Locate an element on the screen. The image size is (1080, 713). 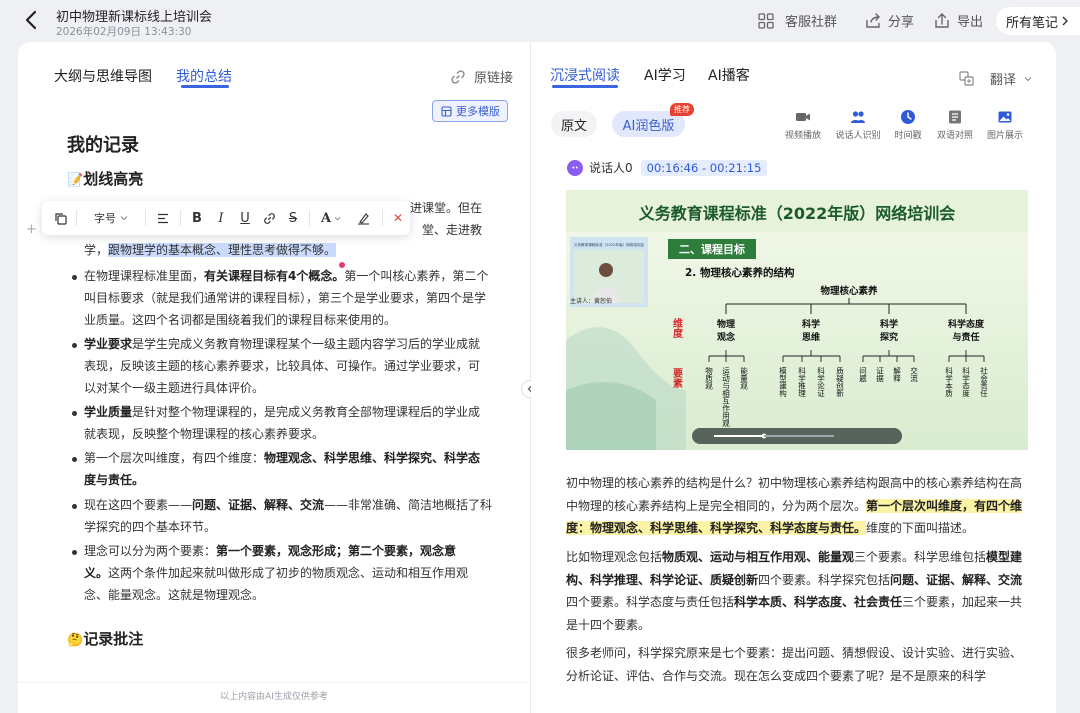
original-link-button: 原链接 is located at coordinates (481, 76).